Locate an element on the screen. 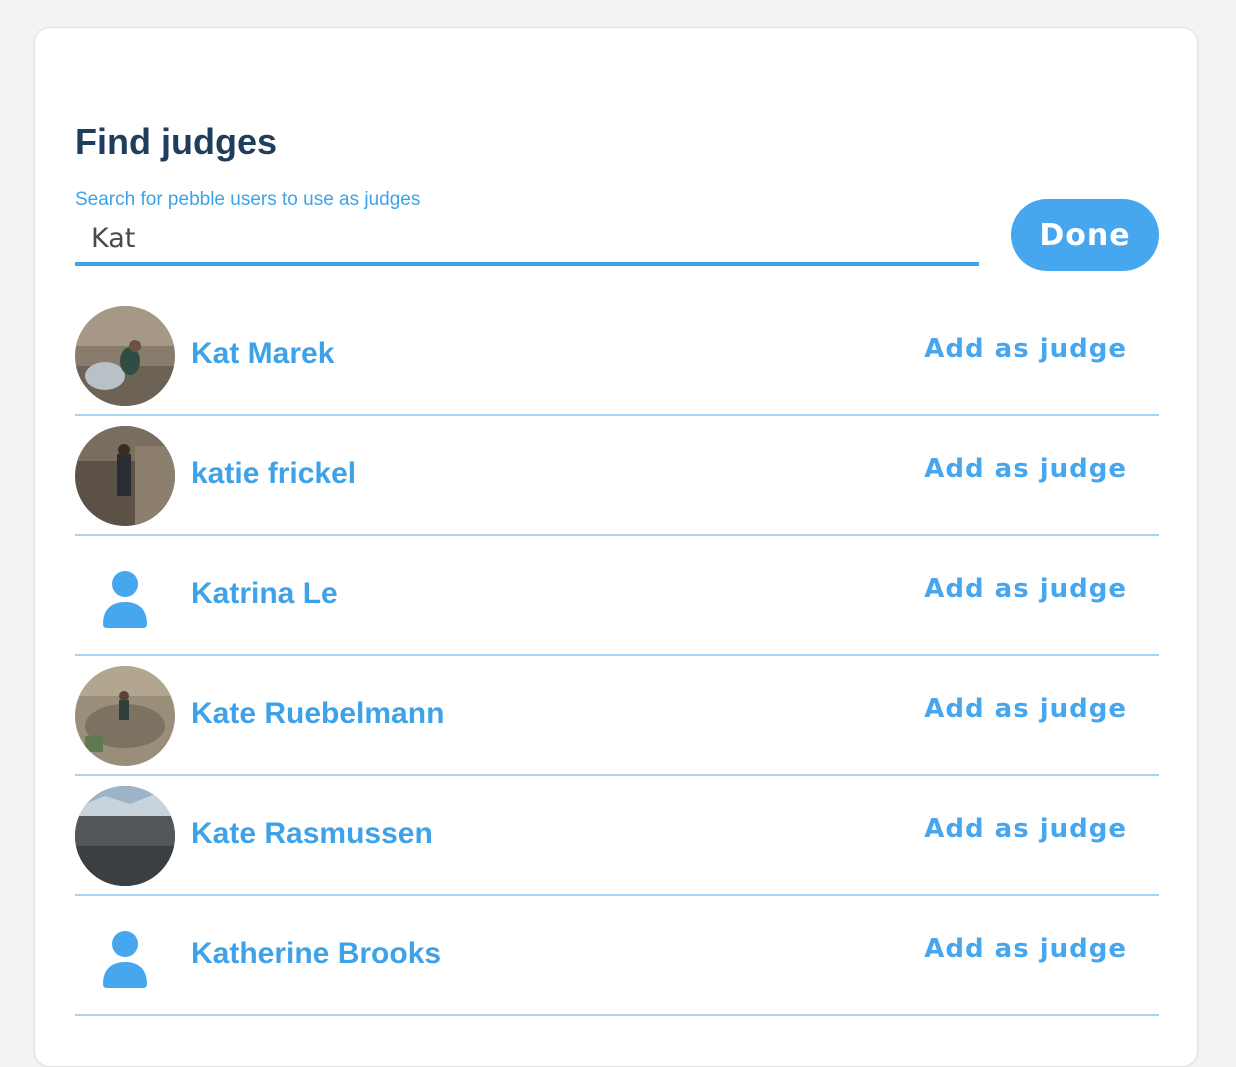 This screenshot has height=1067, width=1236. search-input is located at coordinates (527, 240).